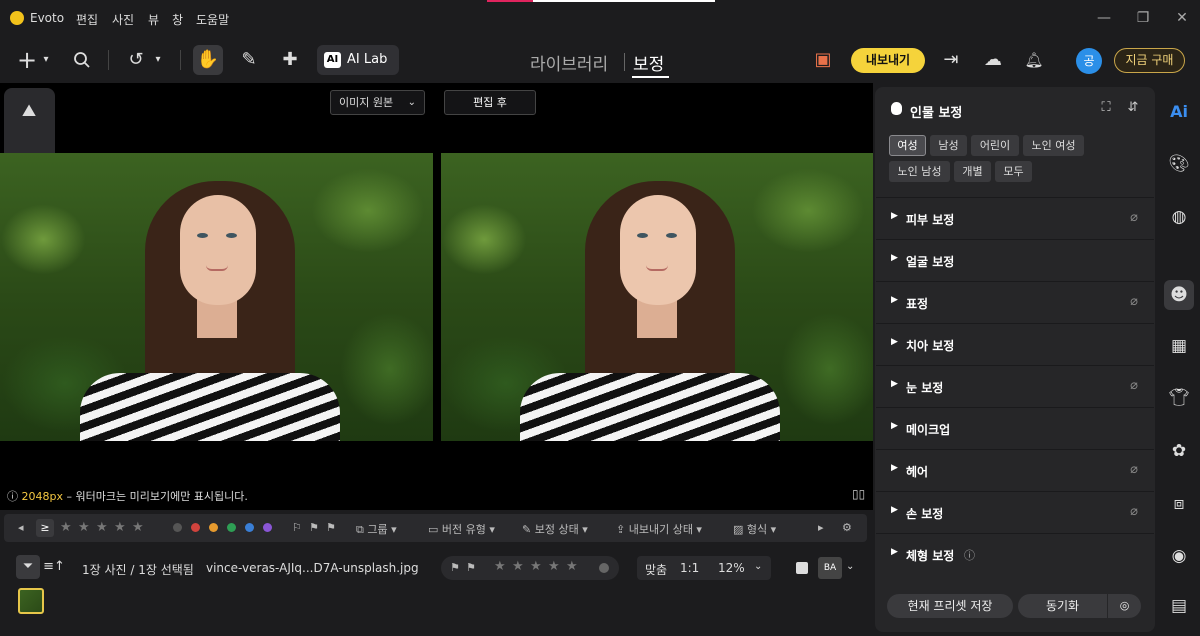  I want to click on version-type-filter: ▭ 버전 유형 ▾, so click(461, 529).